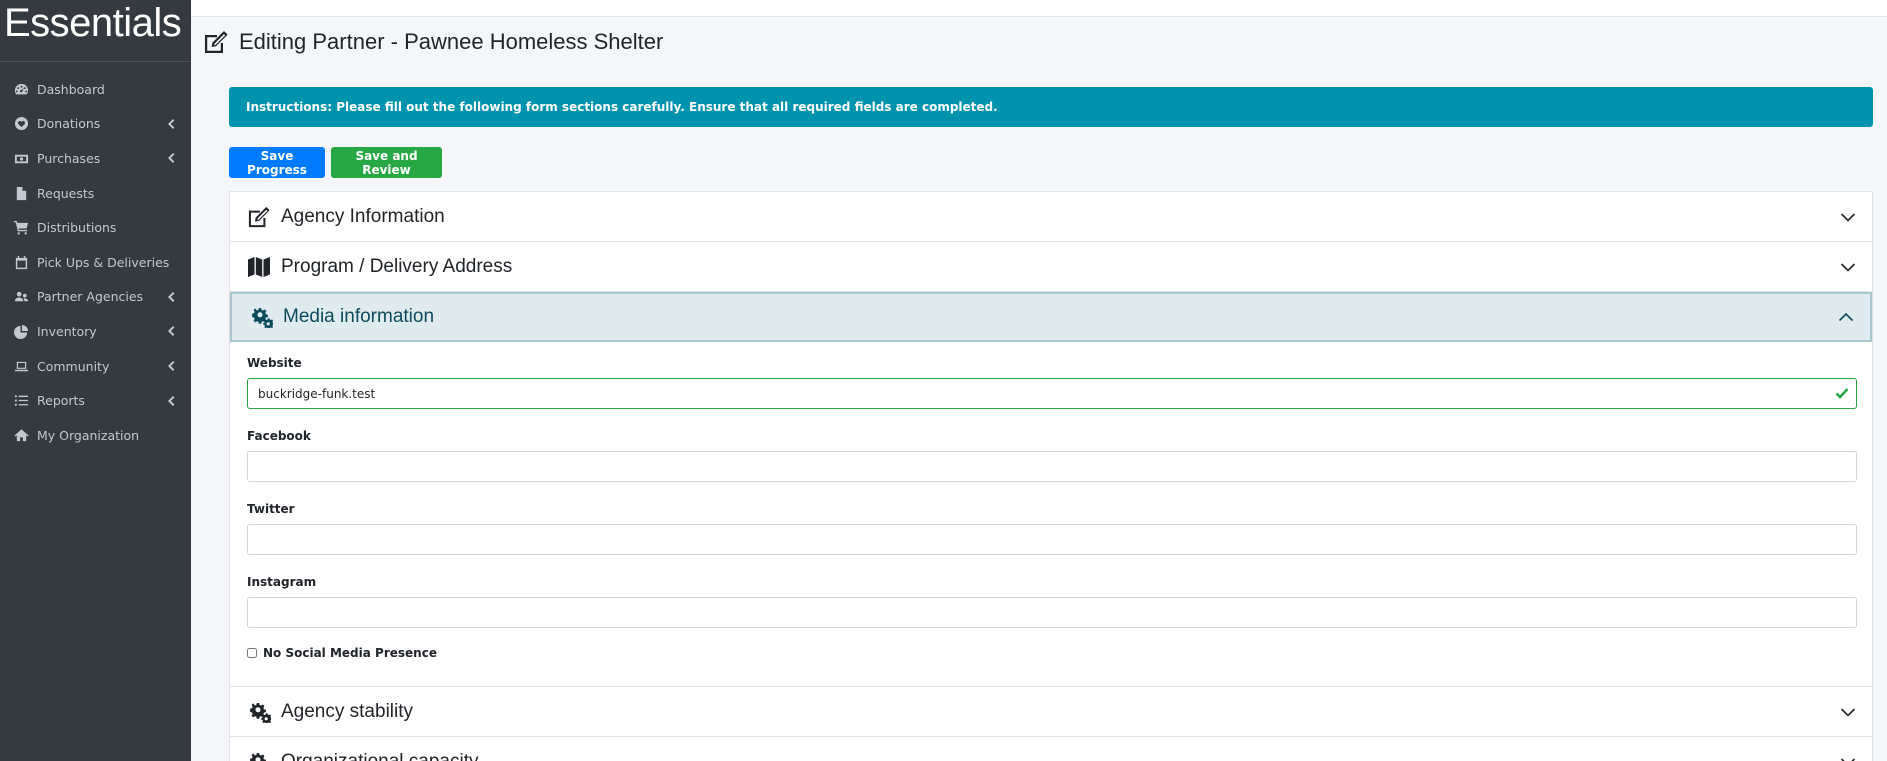 The width and height of the screenshot is (1887, 761). Describe the element at coordinates (277, 162) in the screenshot. I see `save-progress-button: Save Progress` at that location.